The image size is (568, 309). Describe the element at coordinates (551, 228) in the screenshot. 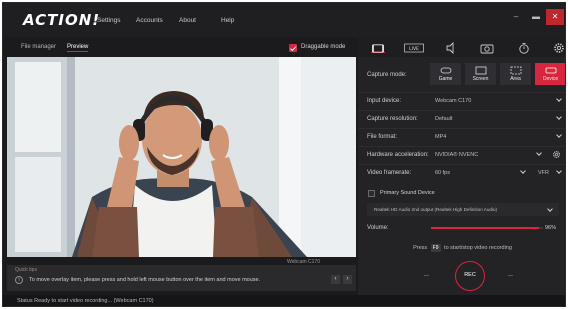

I see `volume-value: 96%` at that location.